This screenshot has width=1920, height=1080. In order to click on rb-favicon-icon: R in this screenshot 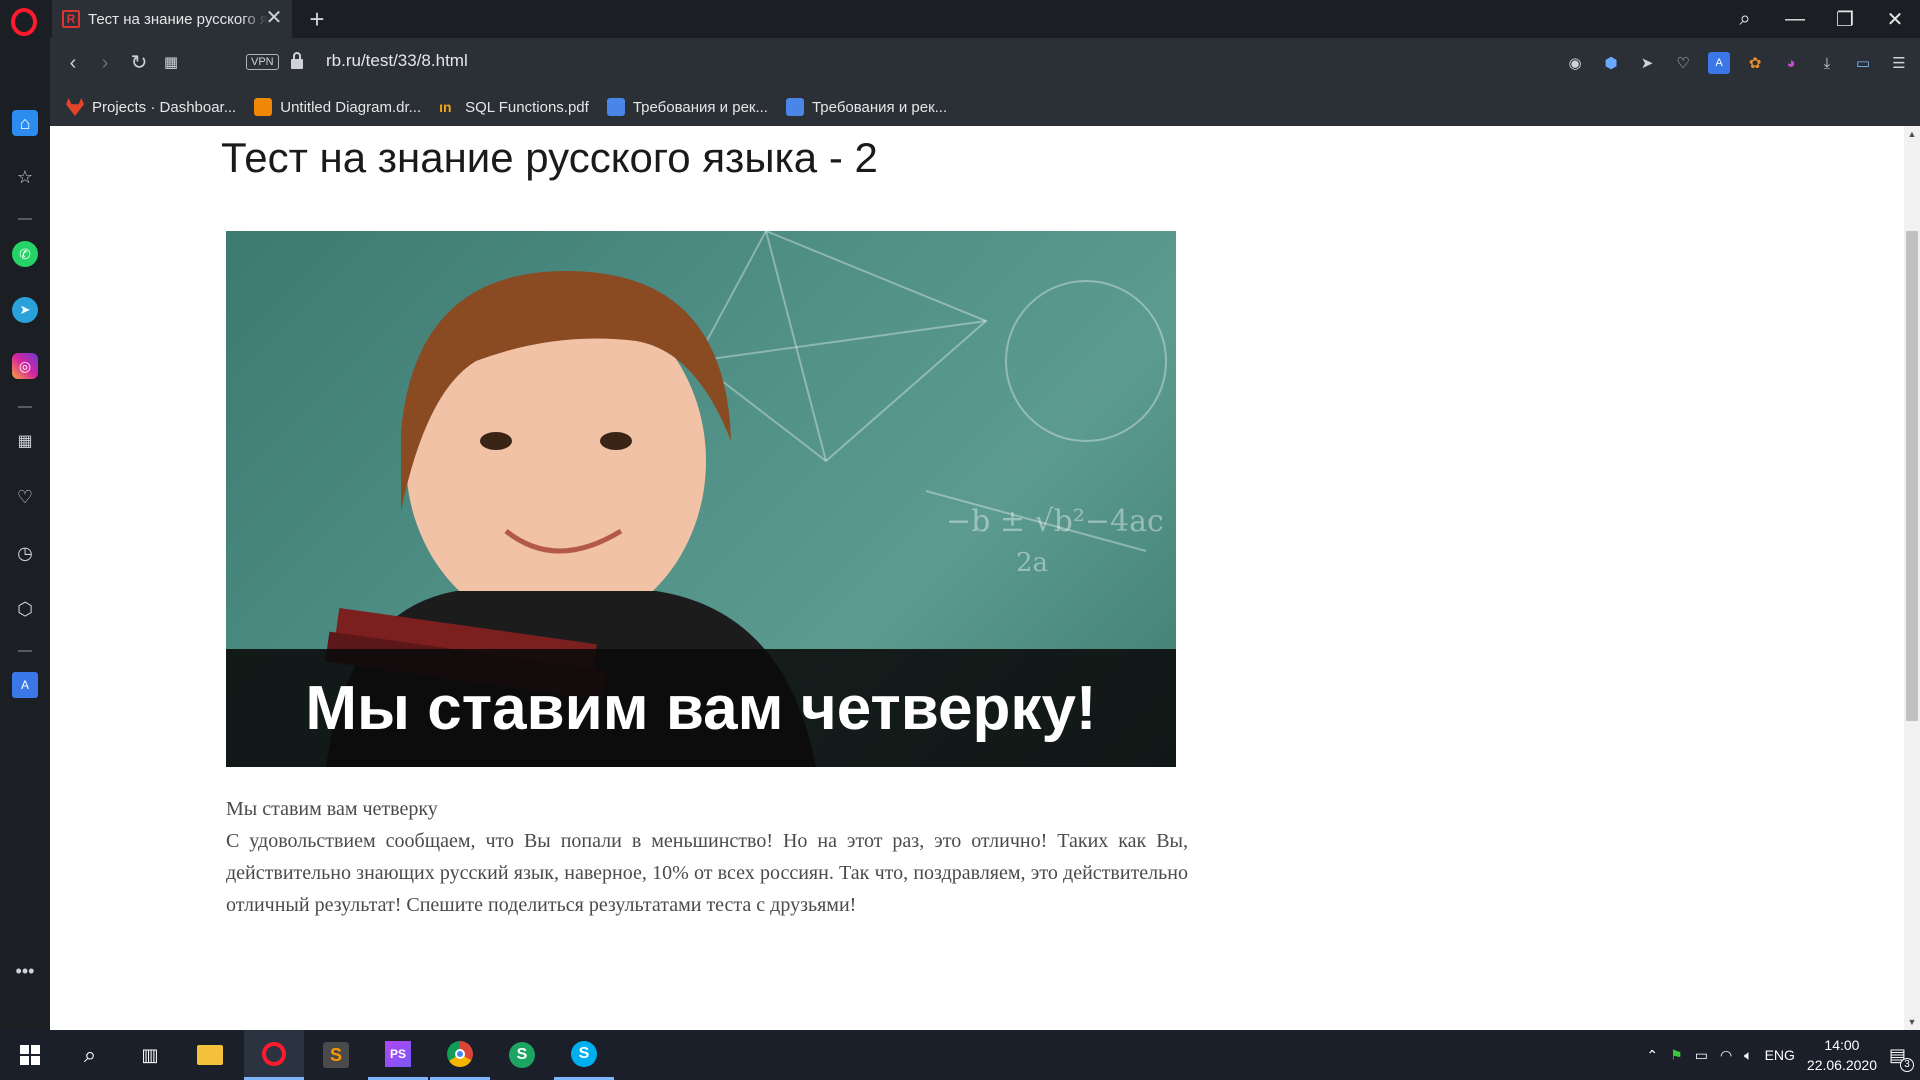, I will do `click(71, 19)`.